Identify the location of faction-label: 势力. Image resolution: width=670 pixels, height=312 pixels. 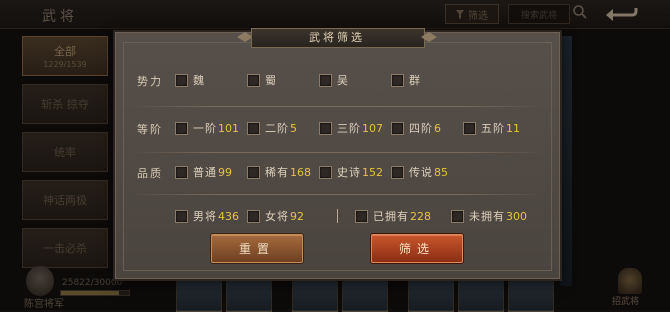
(150, 81).